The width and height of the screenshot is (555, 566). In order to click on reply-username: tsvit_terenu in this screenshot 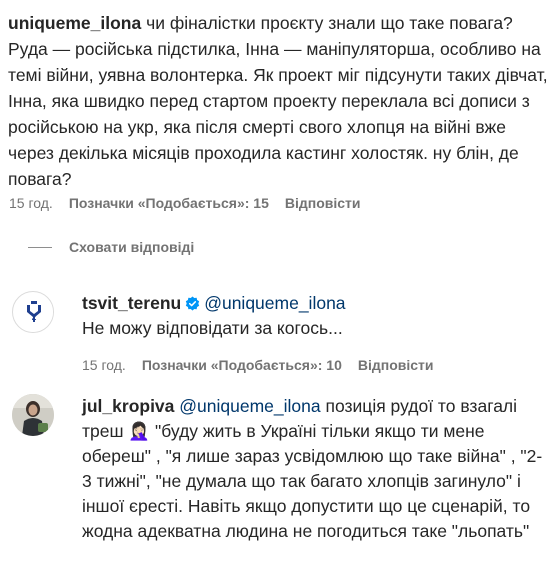, I will do `click(131, 303)`.